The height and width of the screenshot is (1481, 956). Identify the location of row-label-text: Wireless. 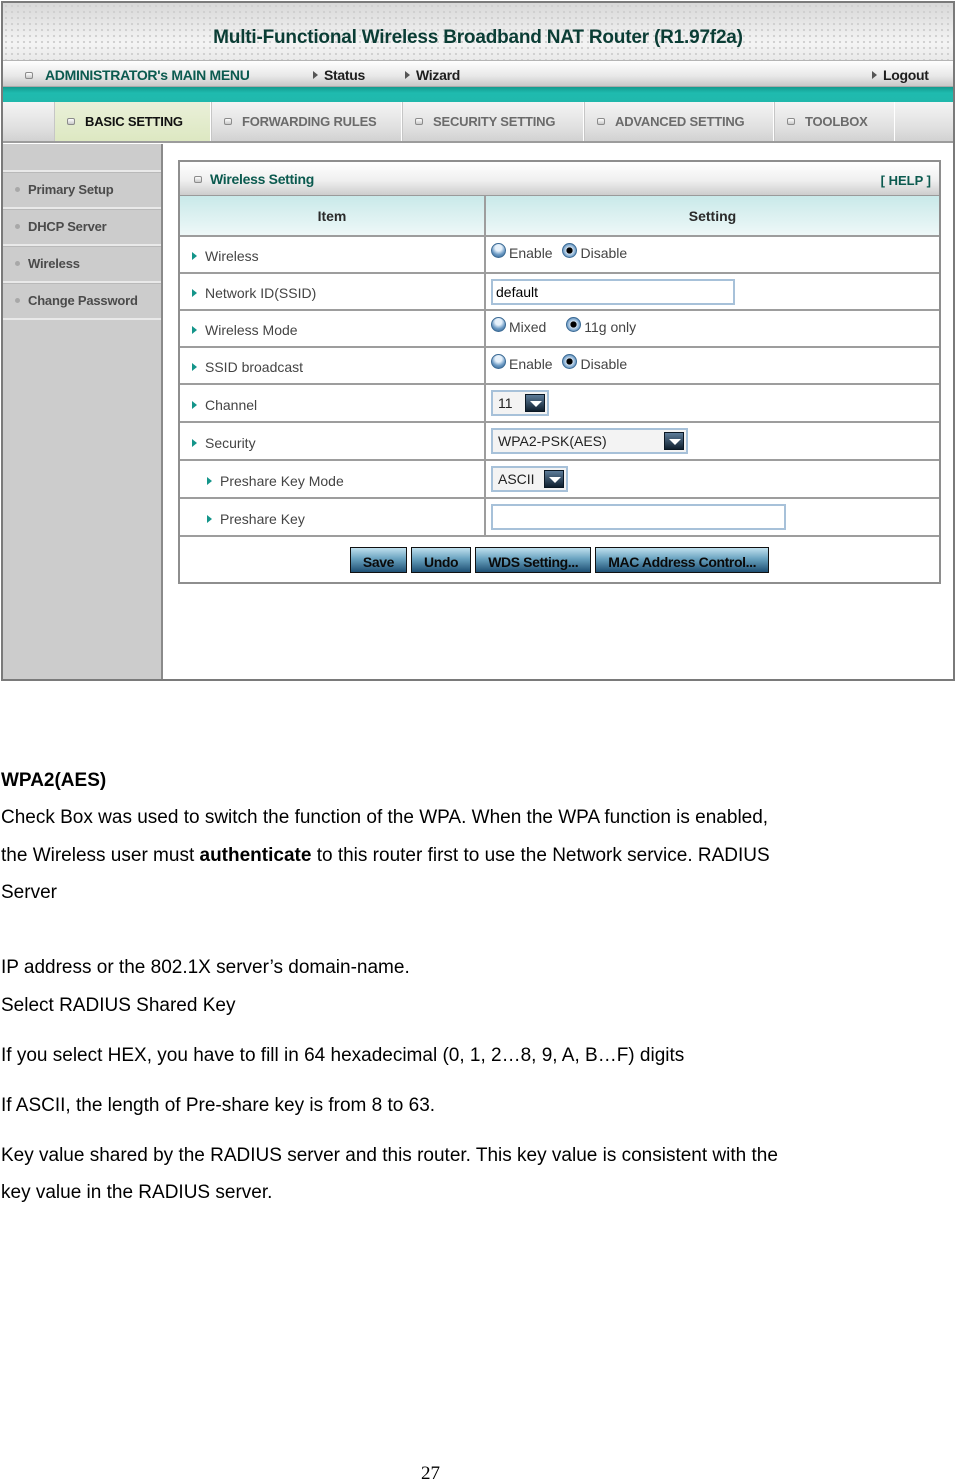
(232, 256).